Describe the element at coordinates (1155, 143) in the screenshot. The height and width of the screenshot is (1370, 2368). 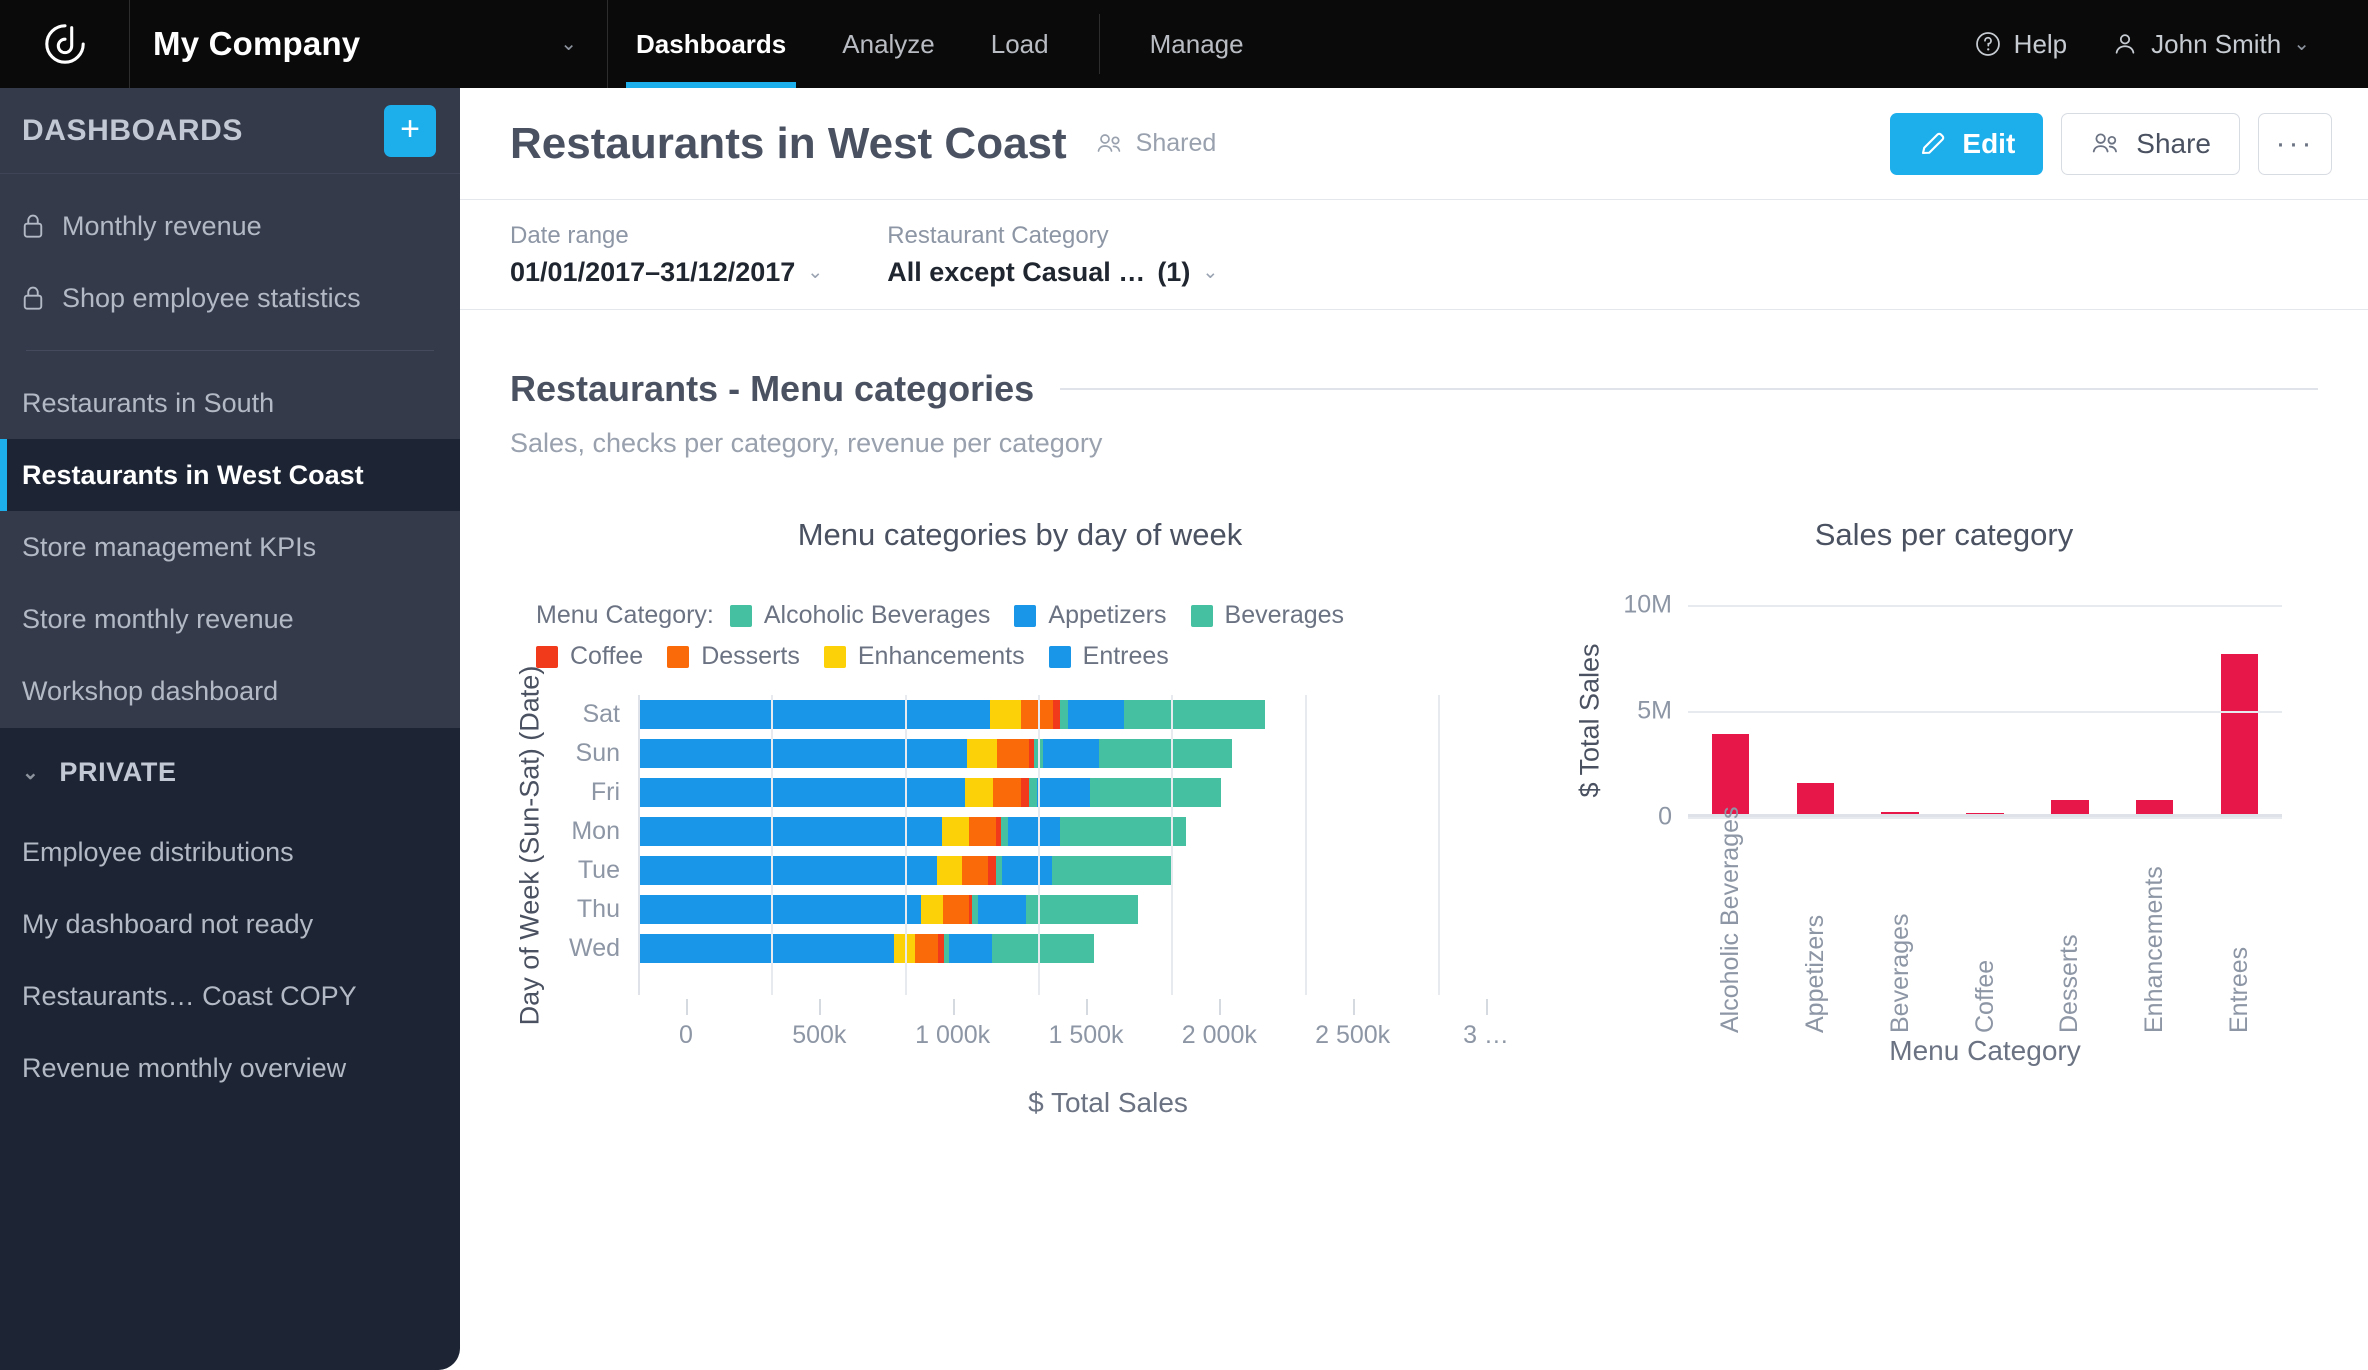
I see `shared-badge: Shared` at that location.